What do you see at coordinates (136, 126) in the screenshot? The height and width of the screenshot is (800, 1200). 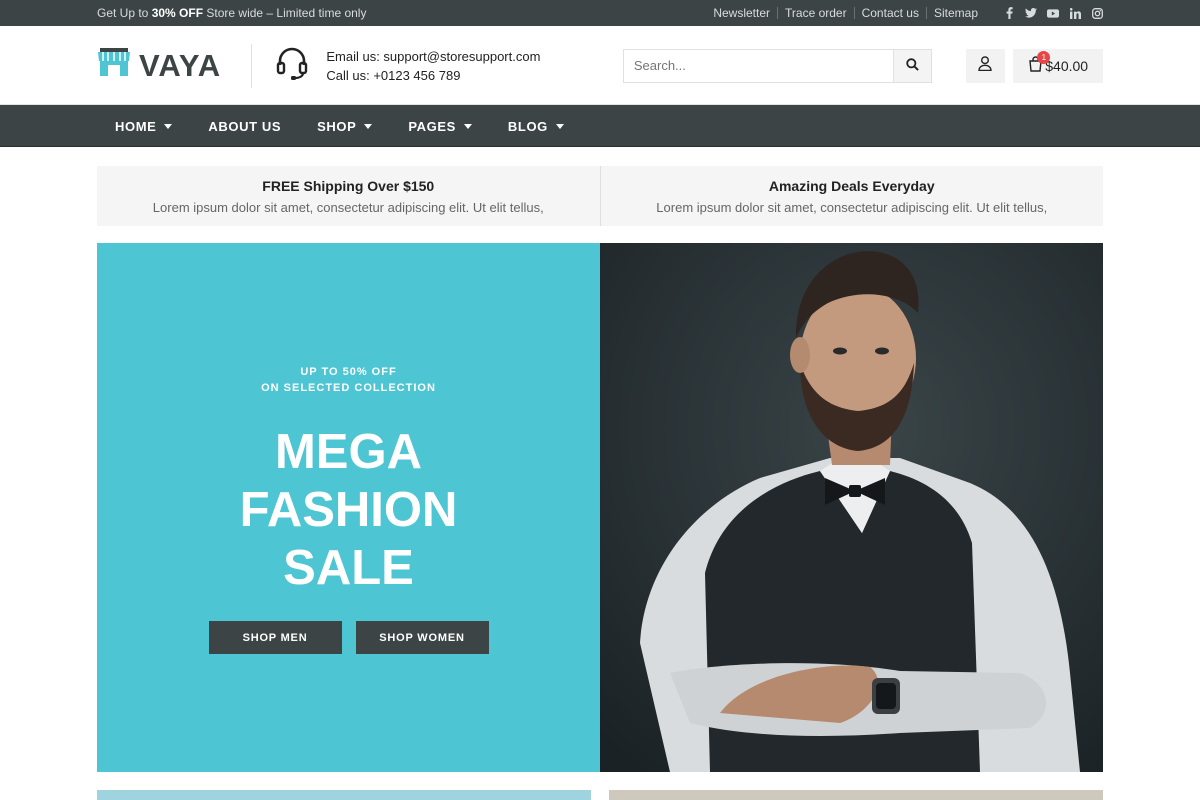 I see `nav-label: HOME` at bounding box center [136, 126].